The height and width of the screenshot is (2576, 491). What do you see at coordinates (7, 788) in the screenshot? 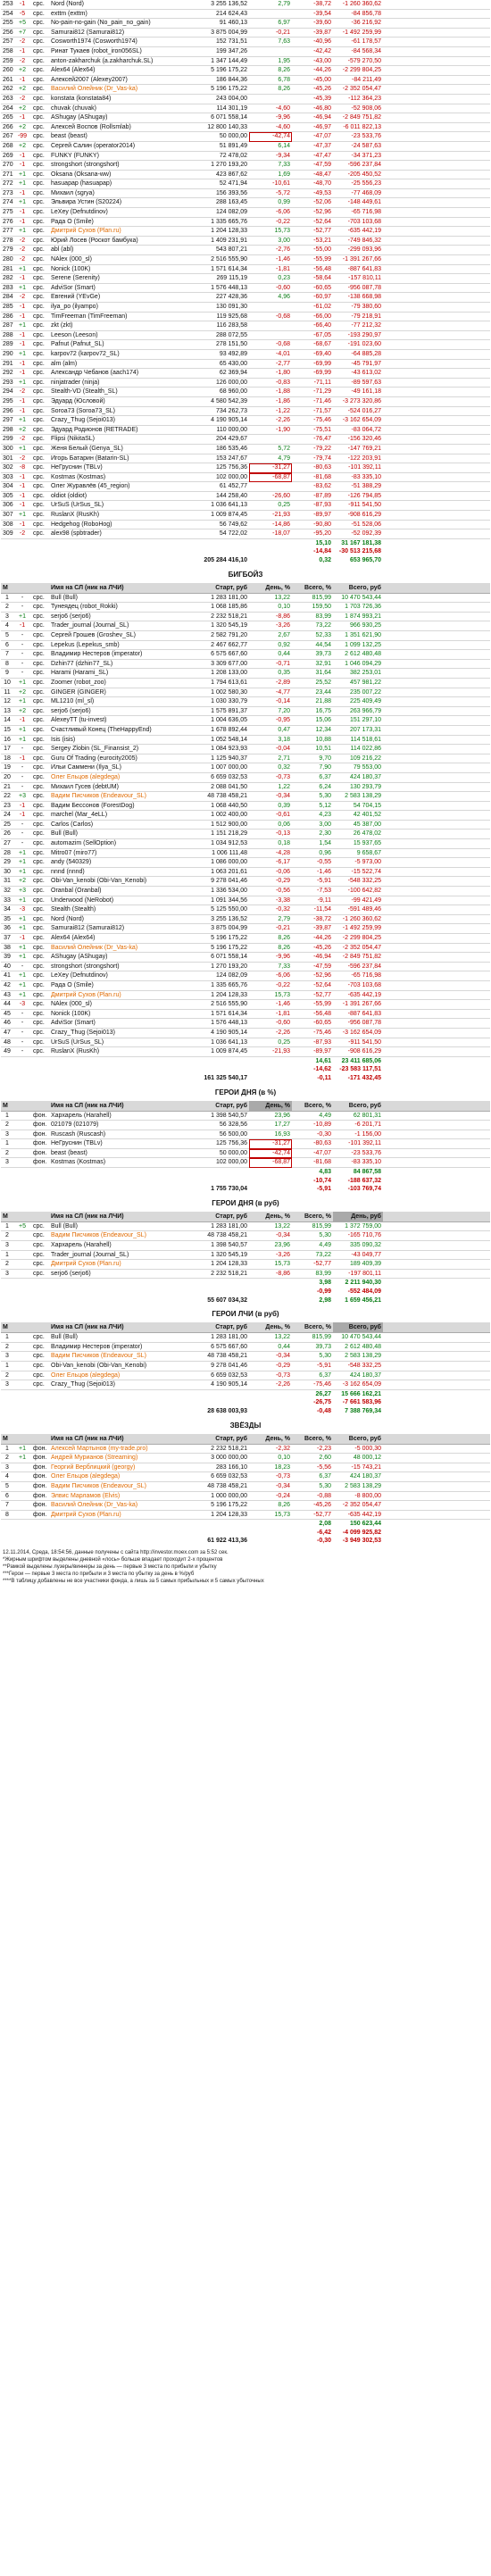
I see `rank-cell: 21` at bounding box center [7, 788].